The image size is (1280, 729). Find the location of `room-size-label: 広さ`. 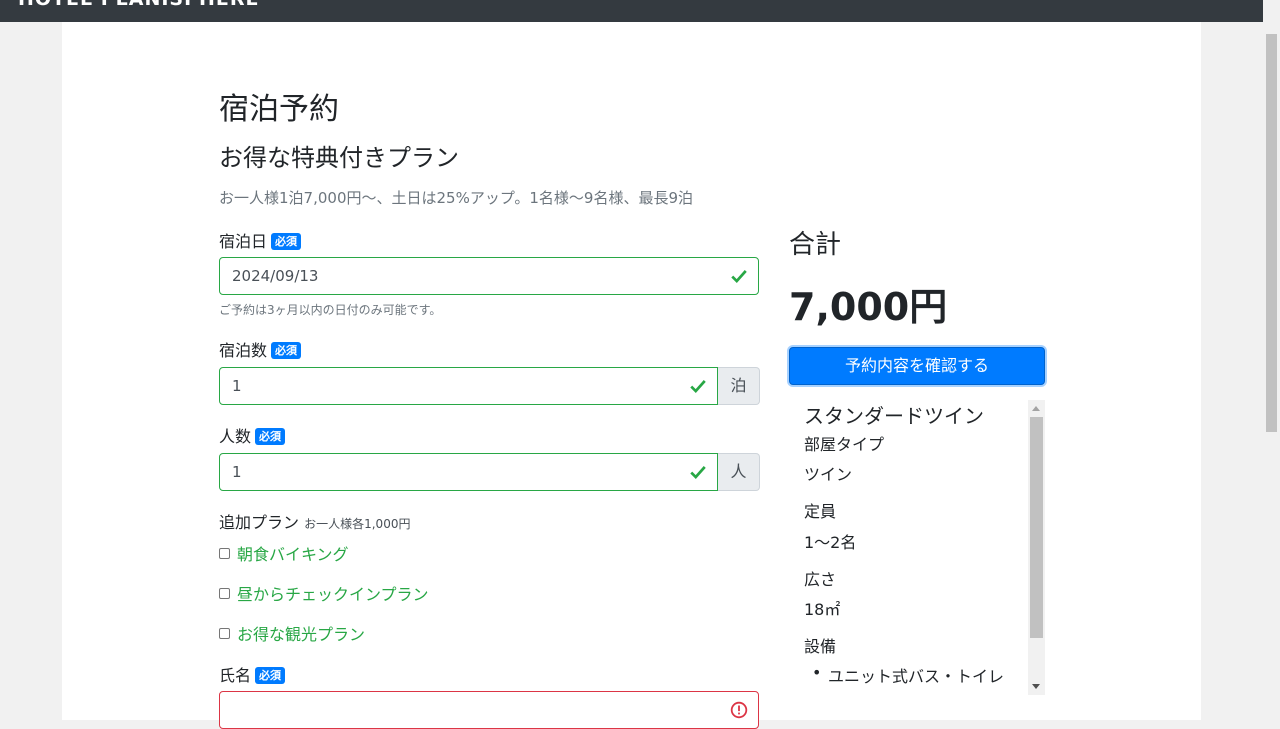

room-size-label: 広さ is located at coordinates (820, 579).